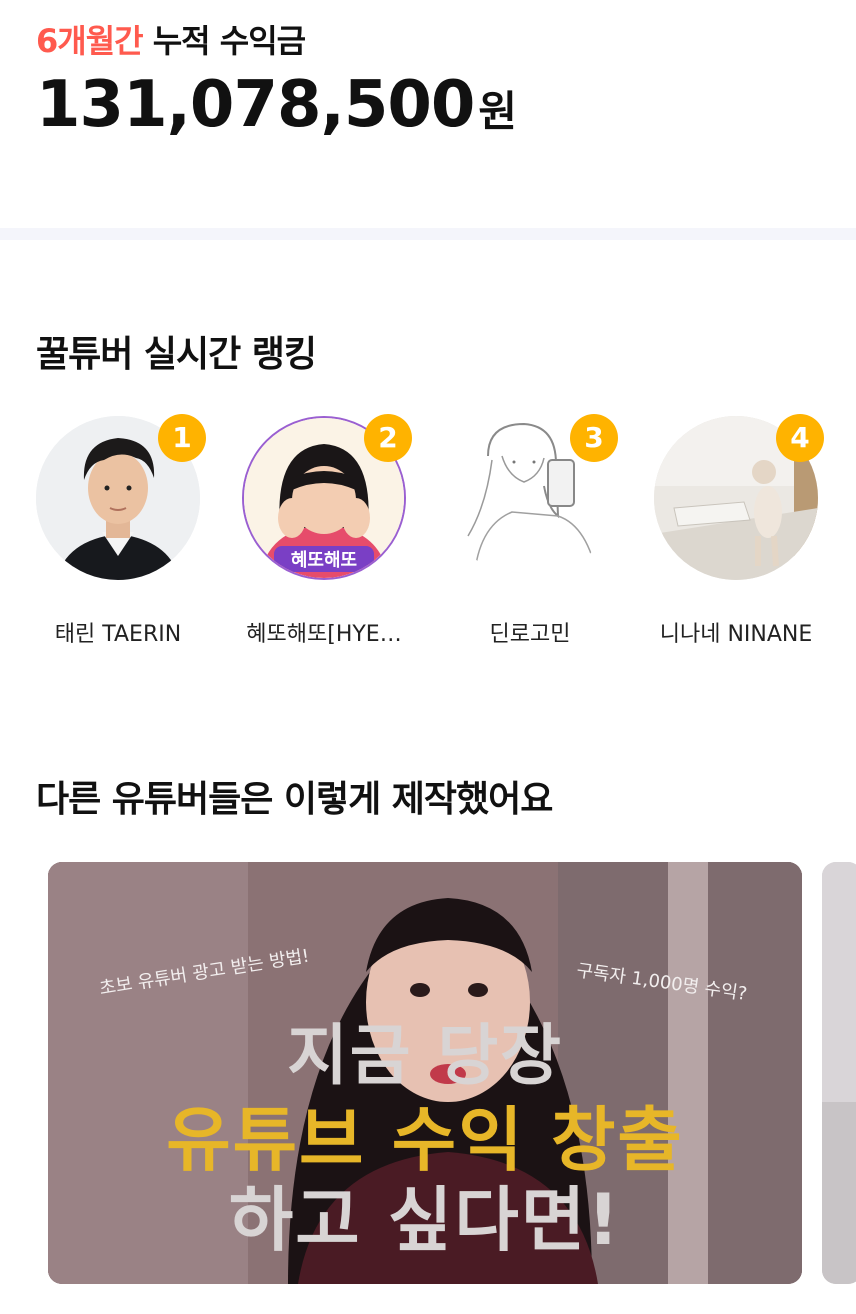 Image resolution: width=856 pixels, height=1314 pixels. What do you see at coordinates (594, 438) in the screenshot?
I see `rank-badge: 3` at bounding box center [594, 438].